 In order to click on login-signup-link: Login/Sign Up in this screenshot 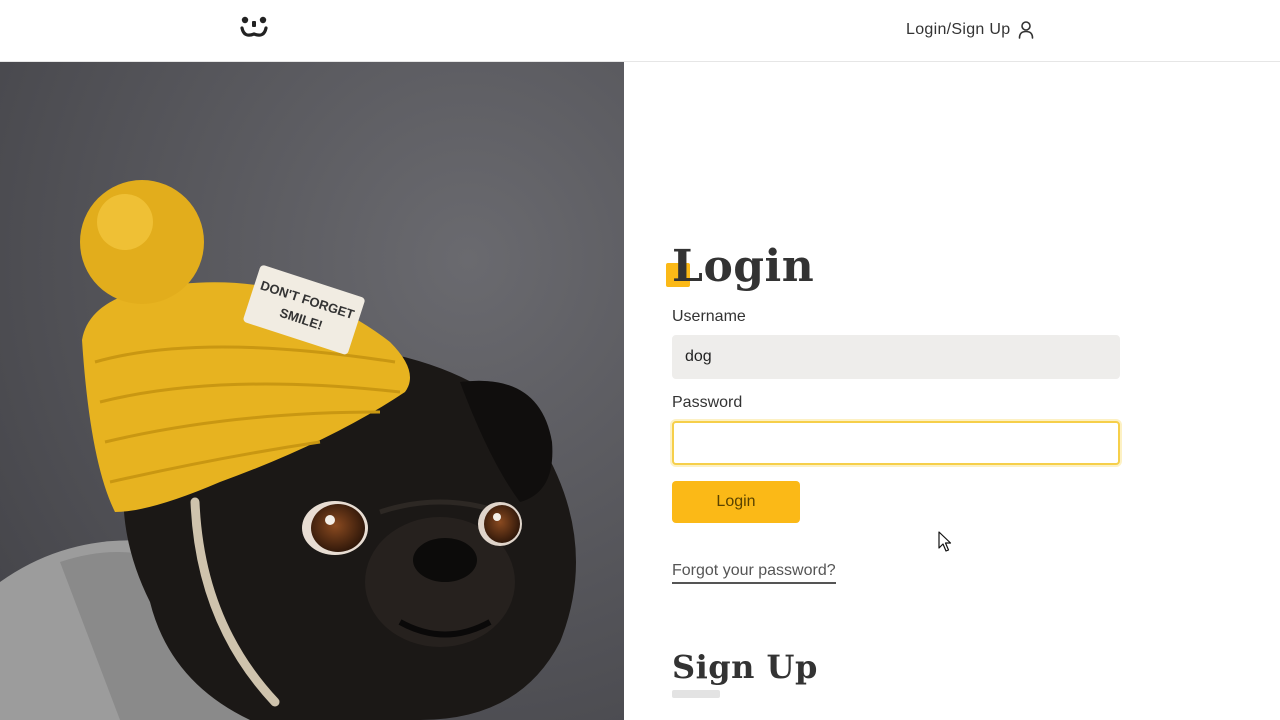, I will do `click(970, 30)`.